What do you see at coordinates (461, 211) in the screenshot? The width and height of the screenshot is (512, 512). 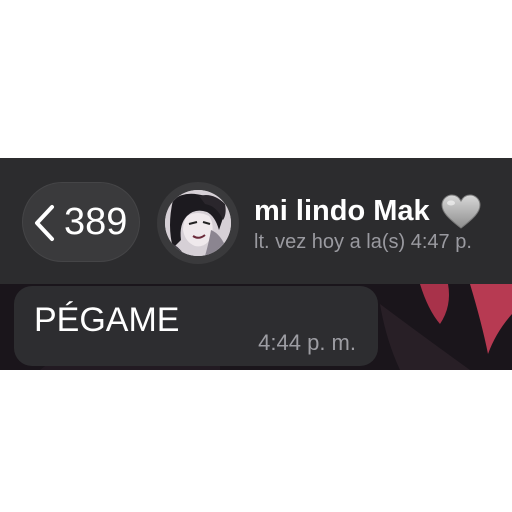 I see `gray-heart-icon` at bounding box center [461, 211].